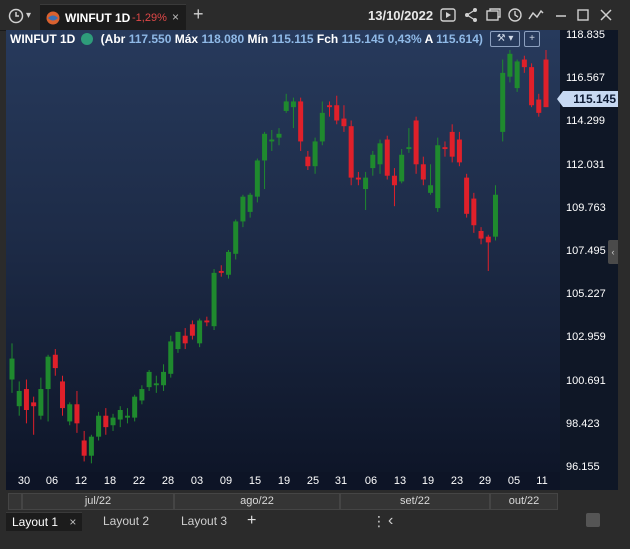 This screenshot has width=630, height=549. What do you see at coordinates (175, 17) in the screenshot?
I see `tab-close-button: ×` at bounding box center [175, 17].